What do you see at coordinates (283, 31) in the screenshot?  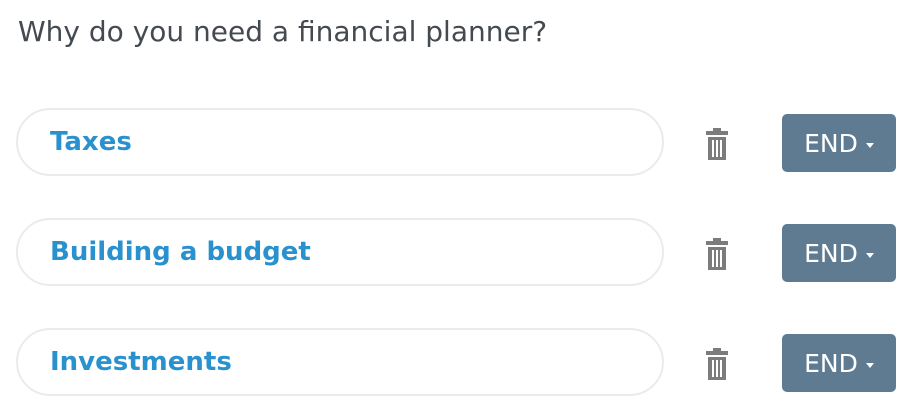 I see `question-title: Why do you need a financial planner?` at bounding box center [283, 31].